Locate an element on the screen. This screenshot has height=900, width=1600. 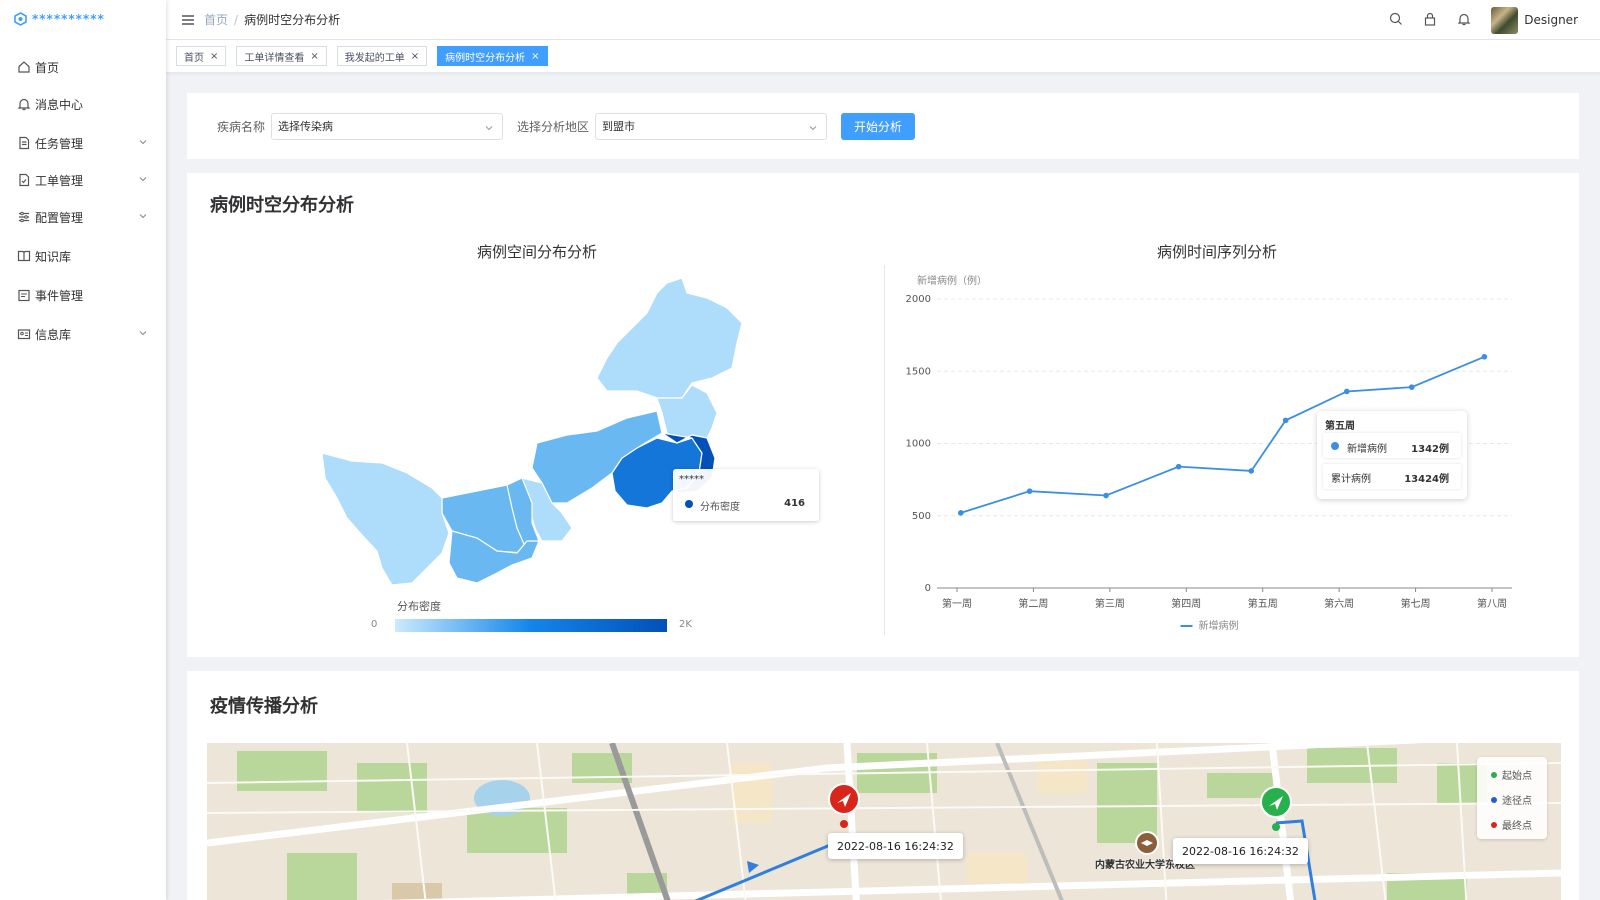
region-label: 选择分析地区 is located at coordinates (553, 126).